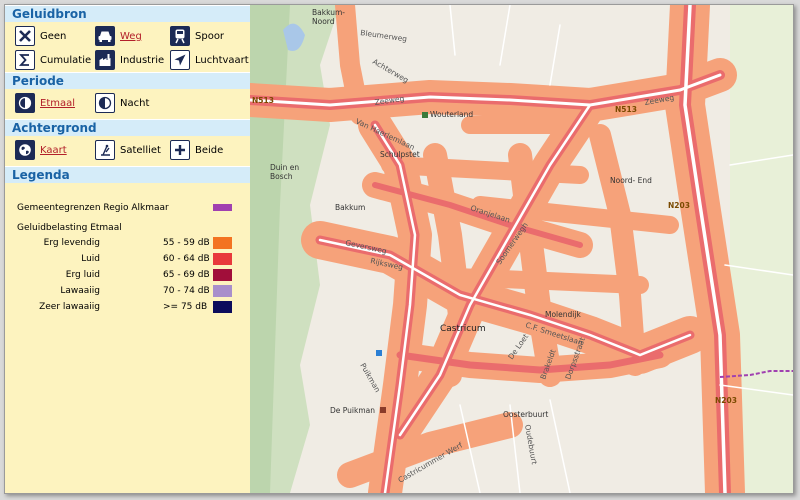  Describe the element at coordinates (463, 329) in the screenshot. I see `label-castricum: Castricum` at that location.